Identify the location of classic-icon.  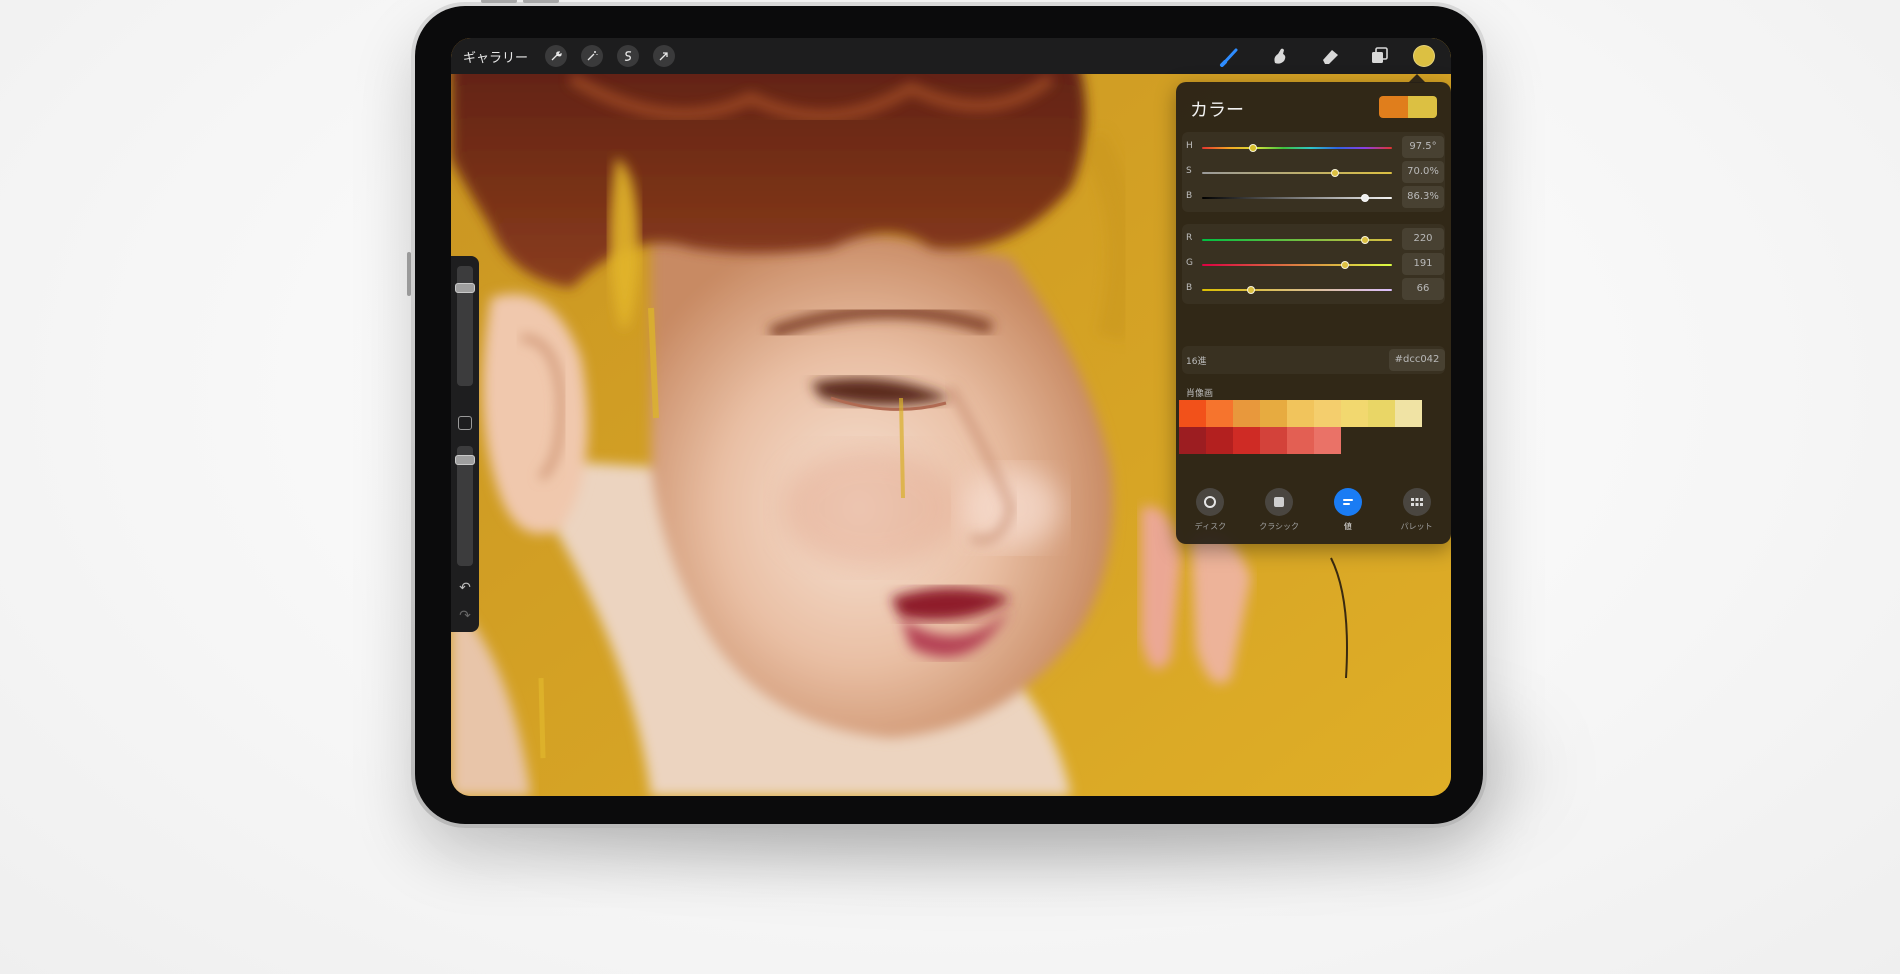
(1279, 502).